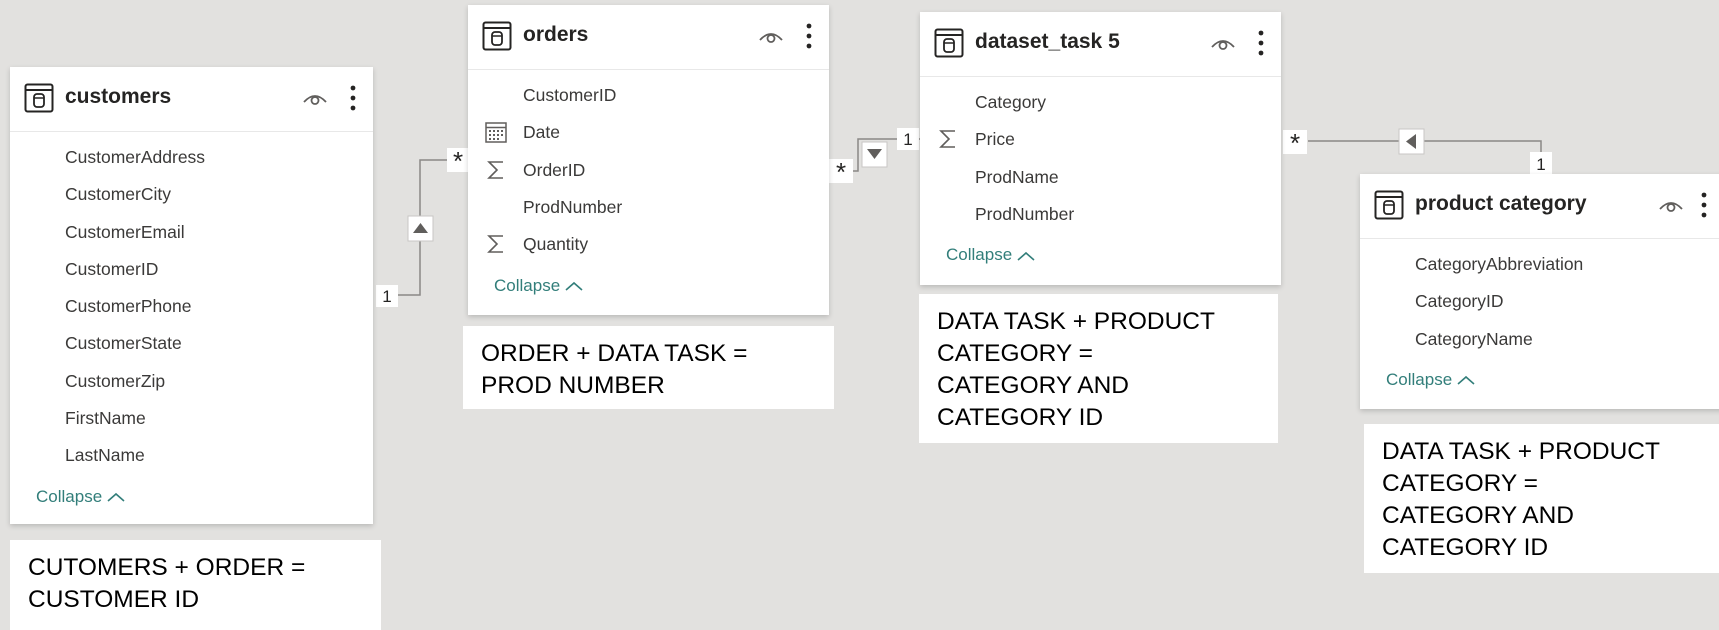 This screenshot has width=1719, height=630. I want to click on note-line: ORDER + DATA TASK =, so click(614, 353).